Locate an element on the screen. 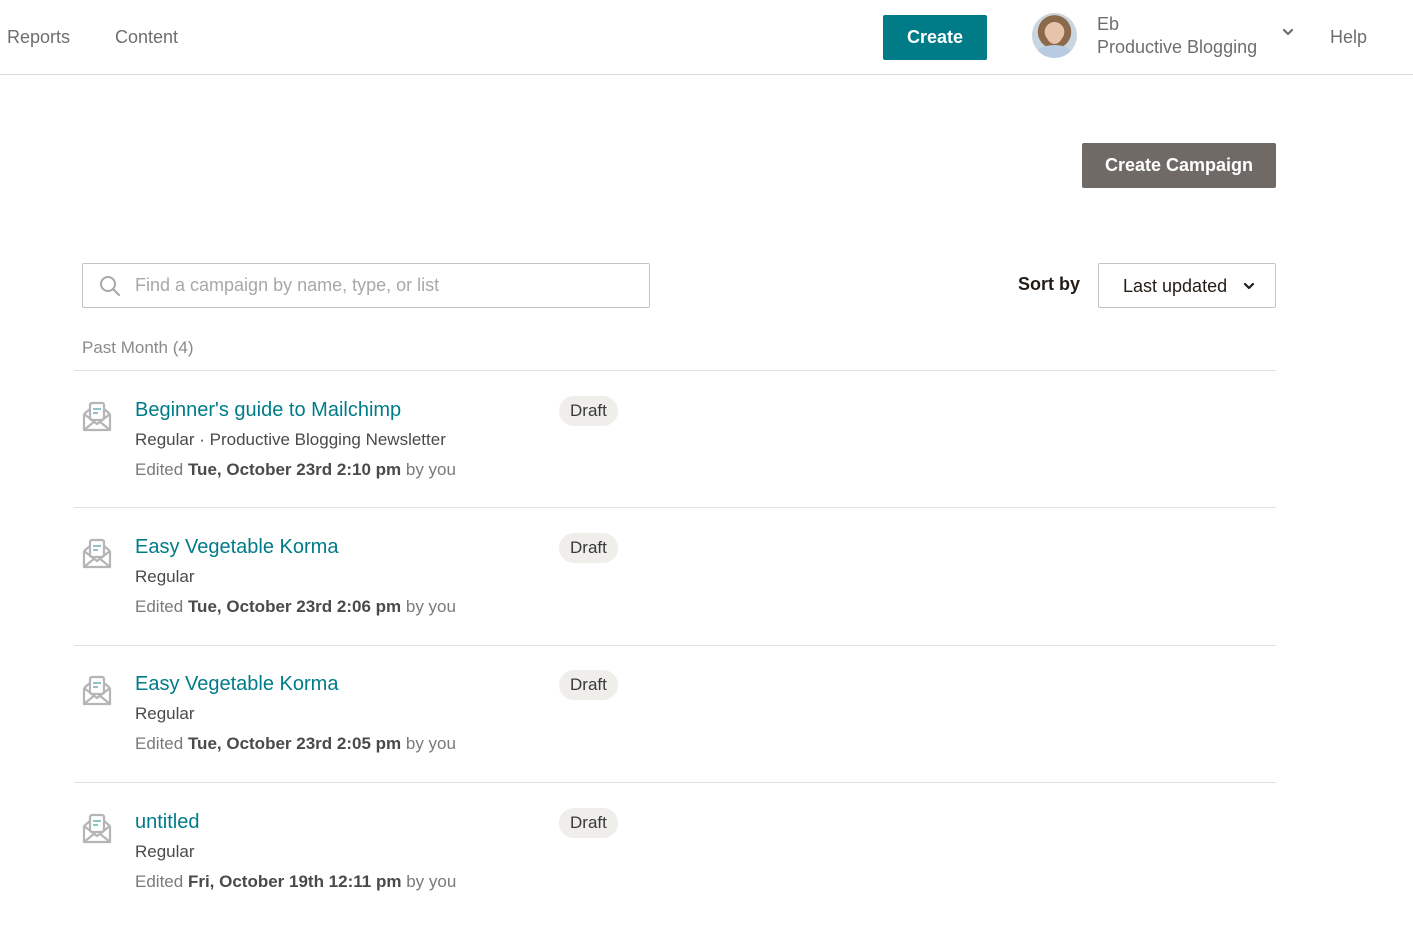 This screenshot has width=1413, height=941. search-input is located at coordinates (385, 285).